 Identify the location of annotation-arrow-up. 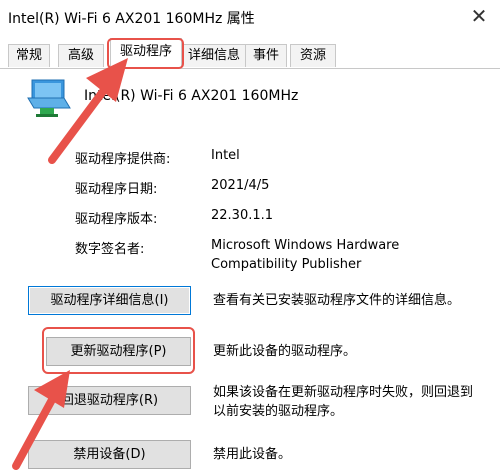
(88, 111).